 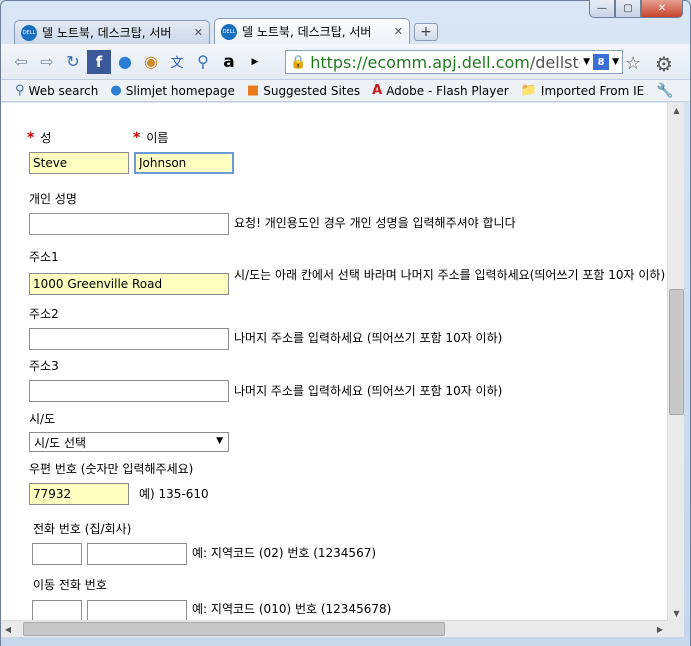 I want to click on scroll-up-icon: ▲, so click(x=676, y=110).